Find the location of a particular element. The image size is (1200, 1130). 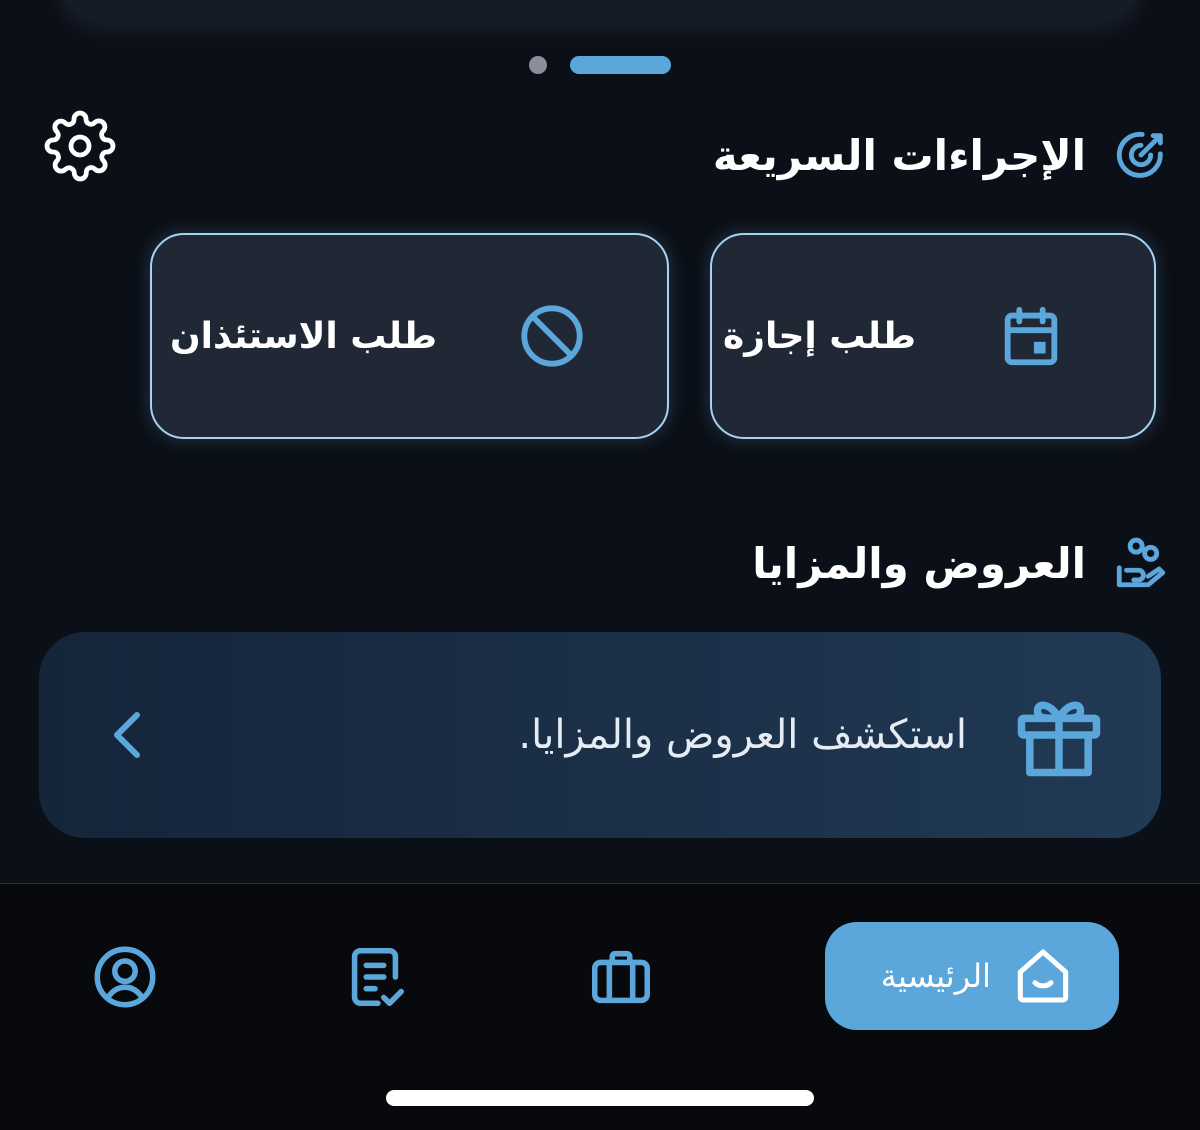

nav-home-label: الرئيسية is located at coordinates (935, 976).